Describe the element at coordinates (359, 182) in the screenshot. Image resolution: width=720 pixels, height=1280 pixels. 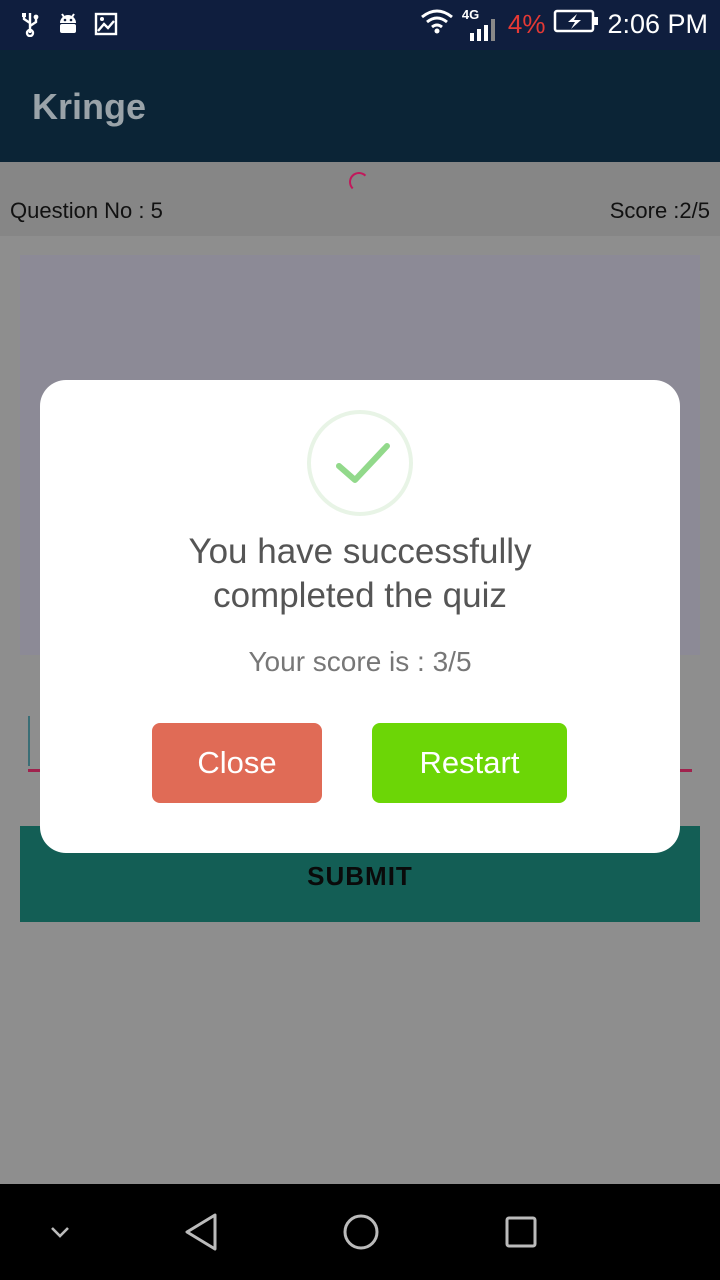
I see `loading-spinner-icon` at that location.